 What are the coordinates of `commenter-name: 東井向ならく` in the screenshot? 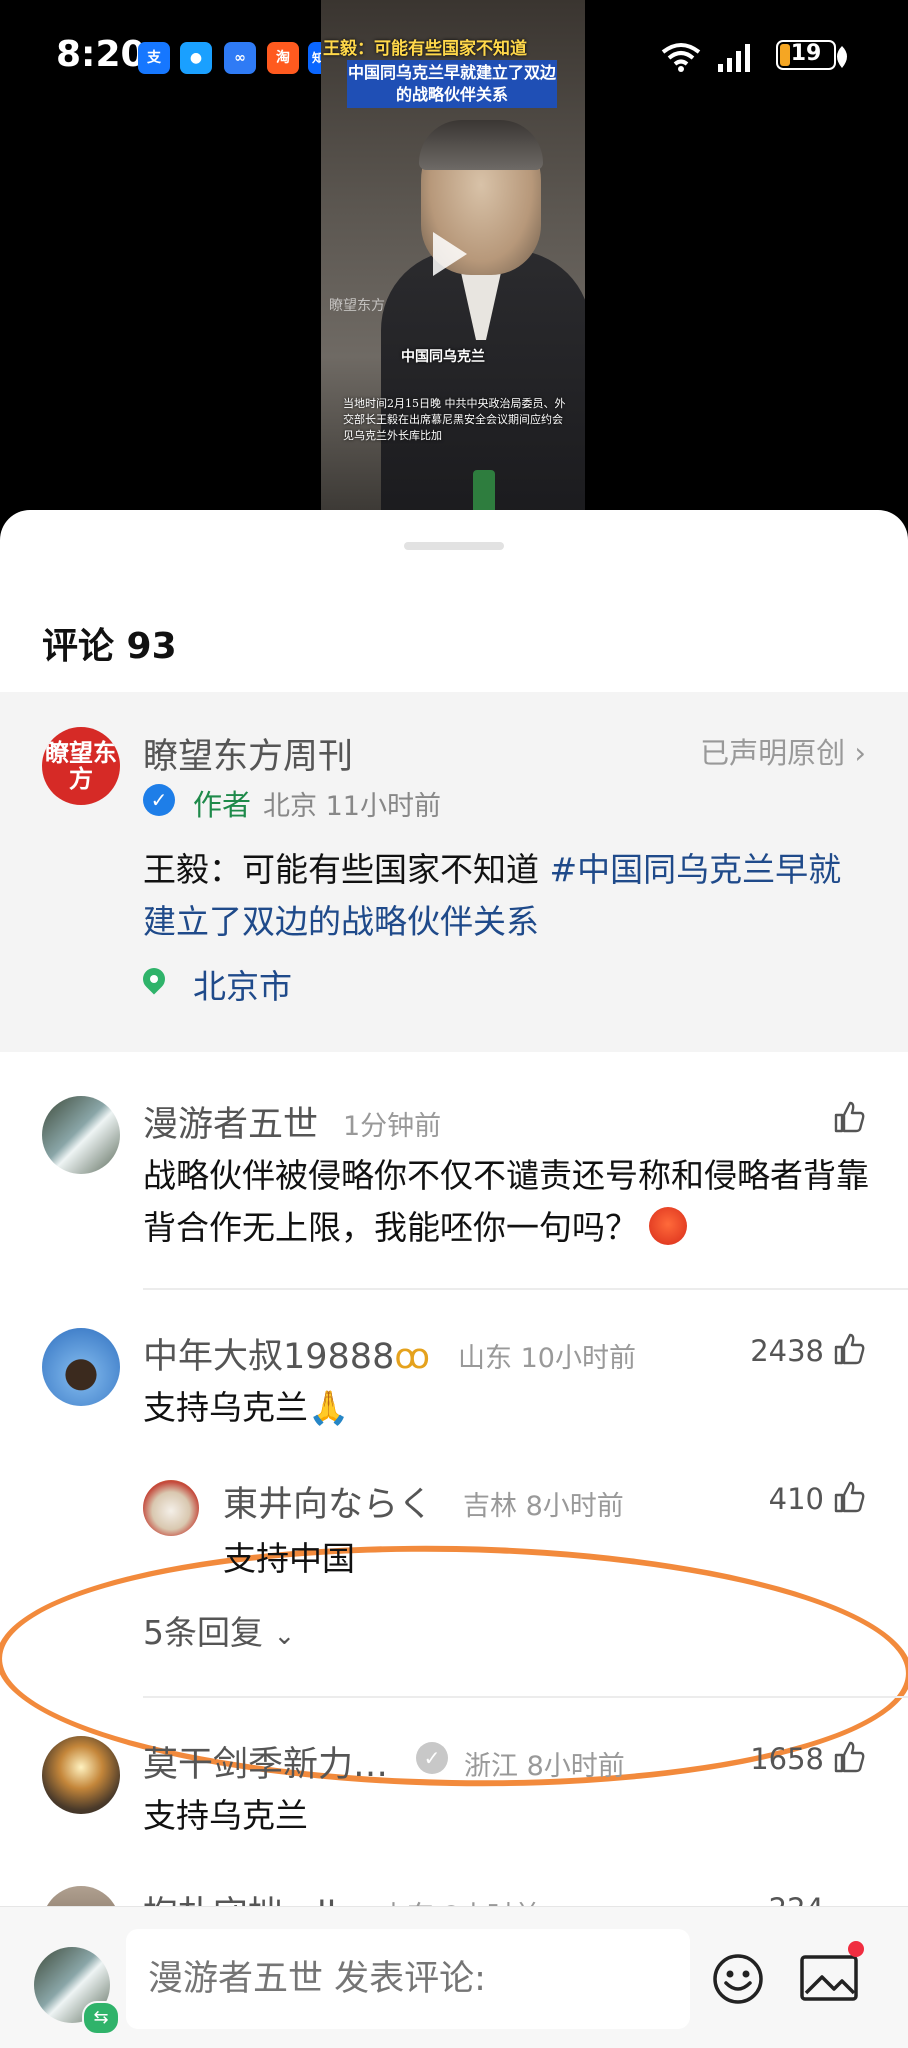 It's located at (328, 1501).